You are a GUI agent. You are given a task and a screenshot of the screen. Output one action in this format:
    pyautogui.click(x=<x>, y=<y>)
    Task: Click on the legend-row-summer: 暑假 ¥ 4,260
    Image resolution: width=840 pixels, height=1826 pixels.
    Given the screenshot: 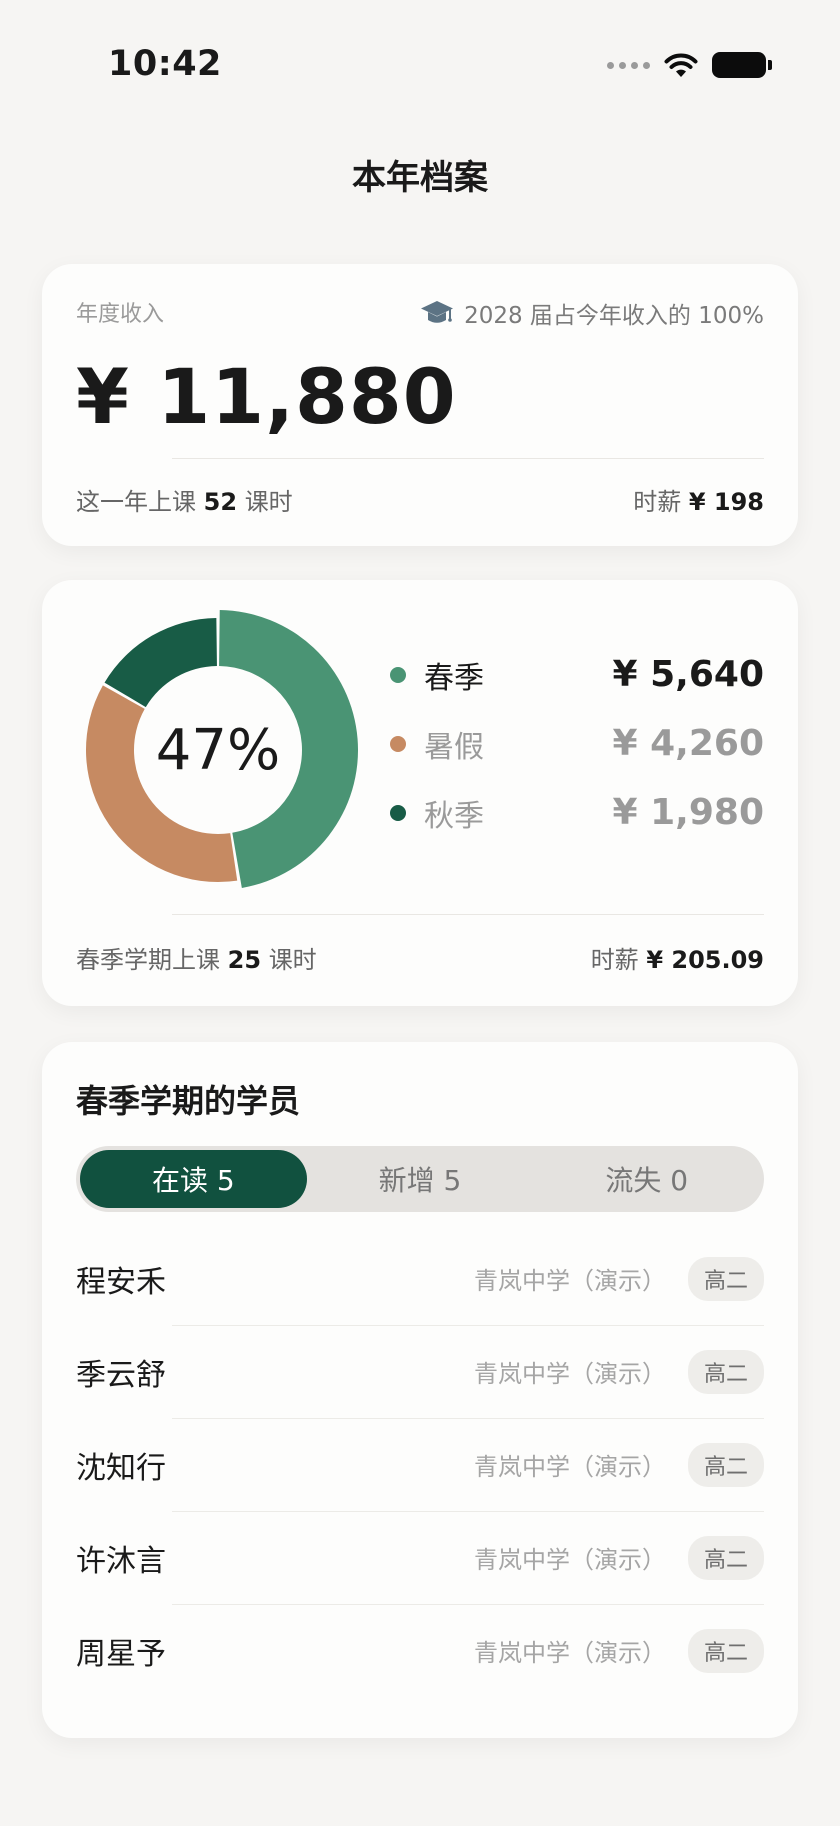 What is the action you would take?
    pyautogui.click(x=577, y=743)
    